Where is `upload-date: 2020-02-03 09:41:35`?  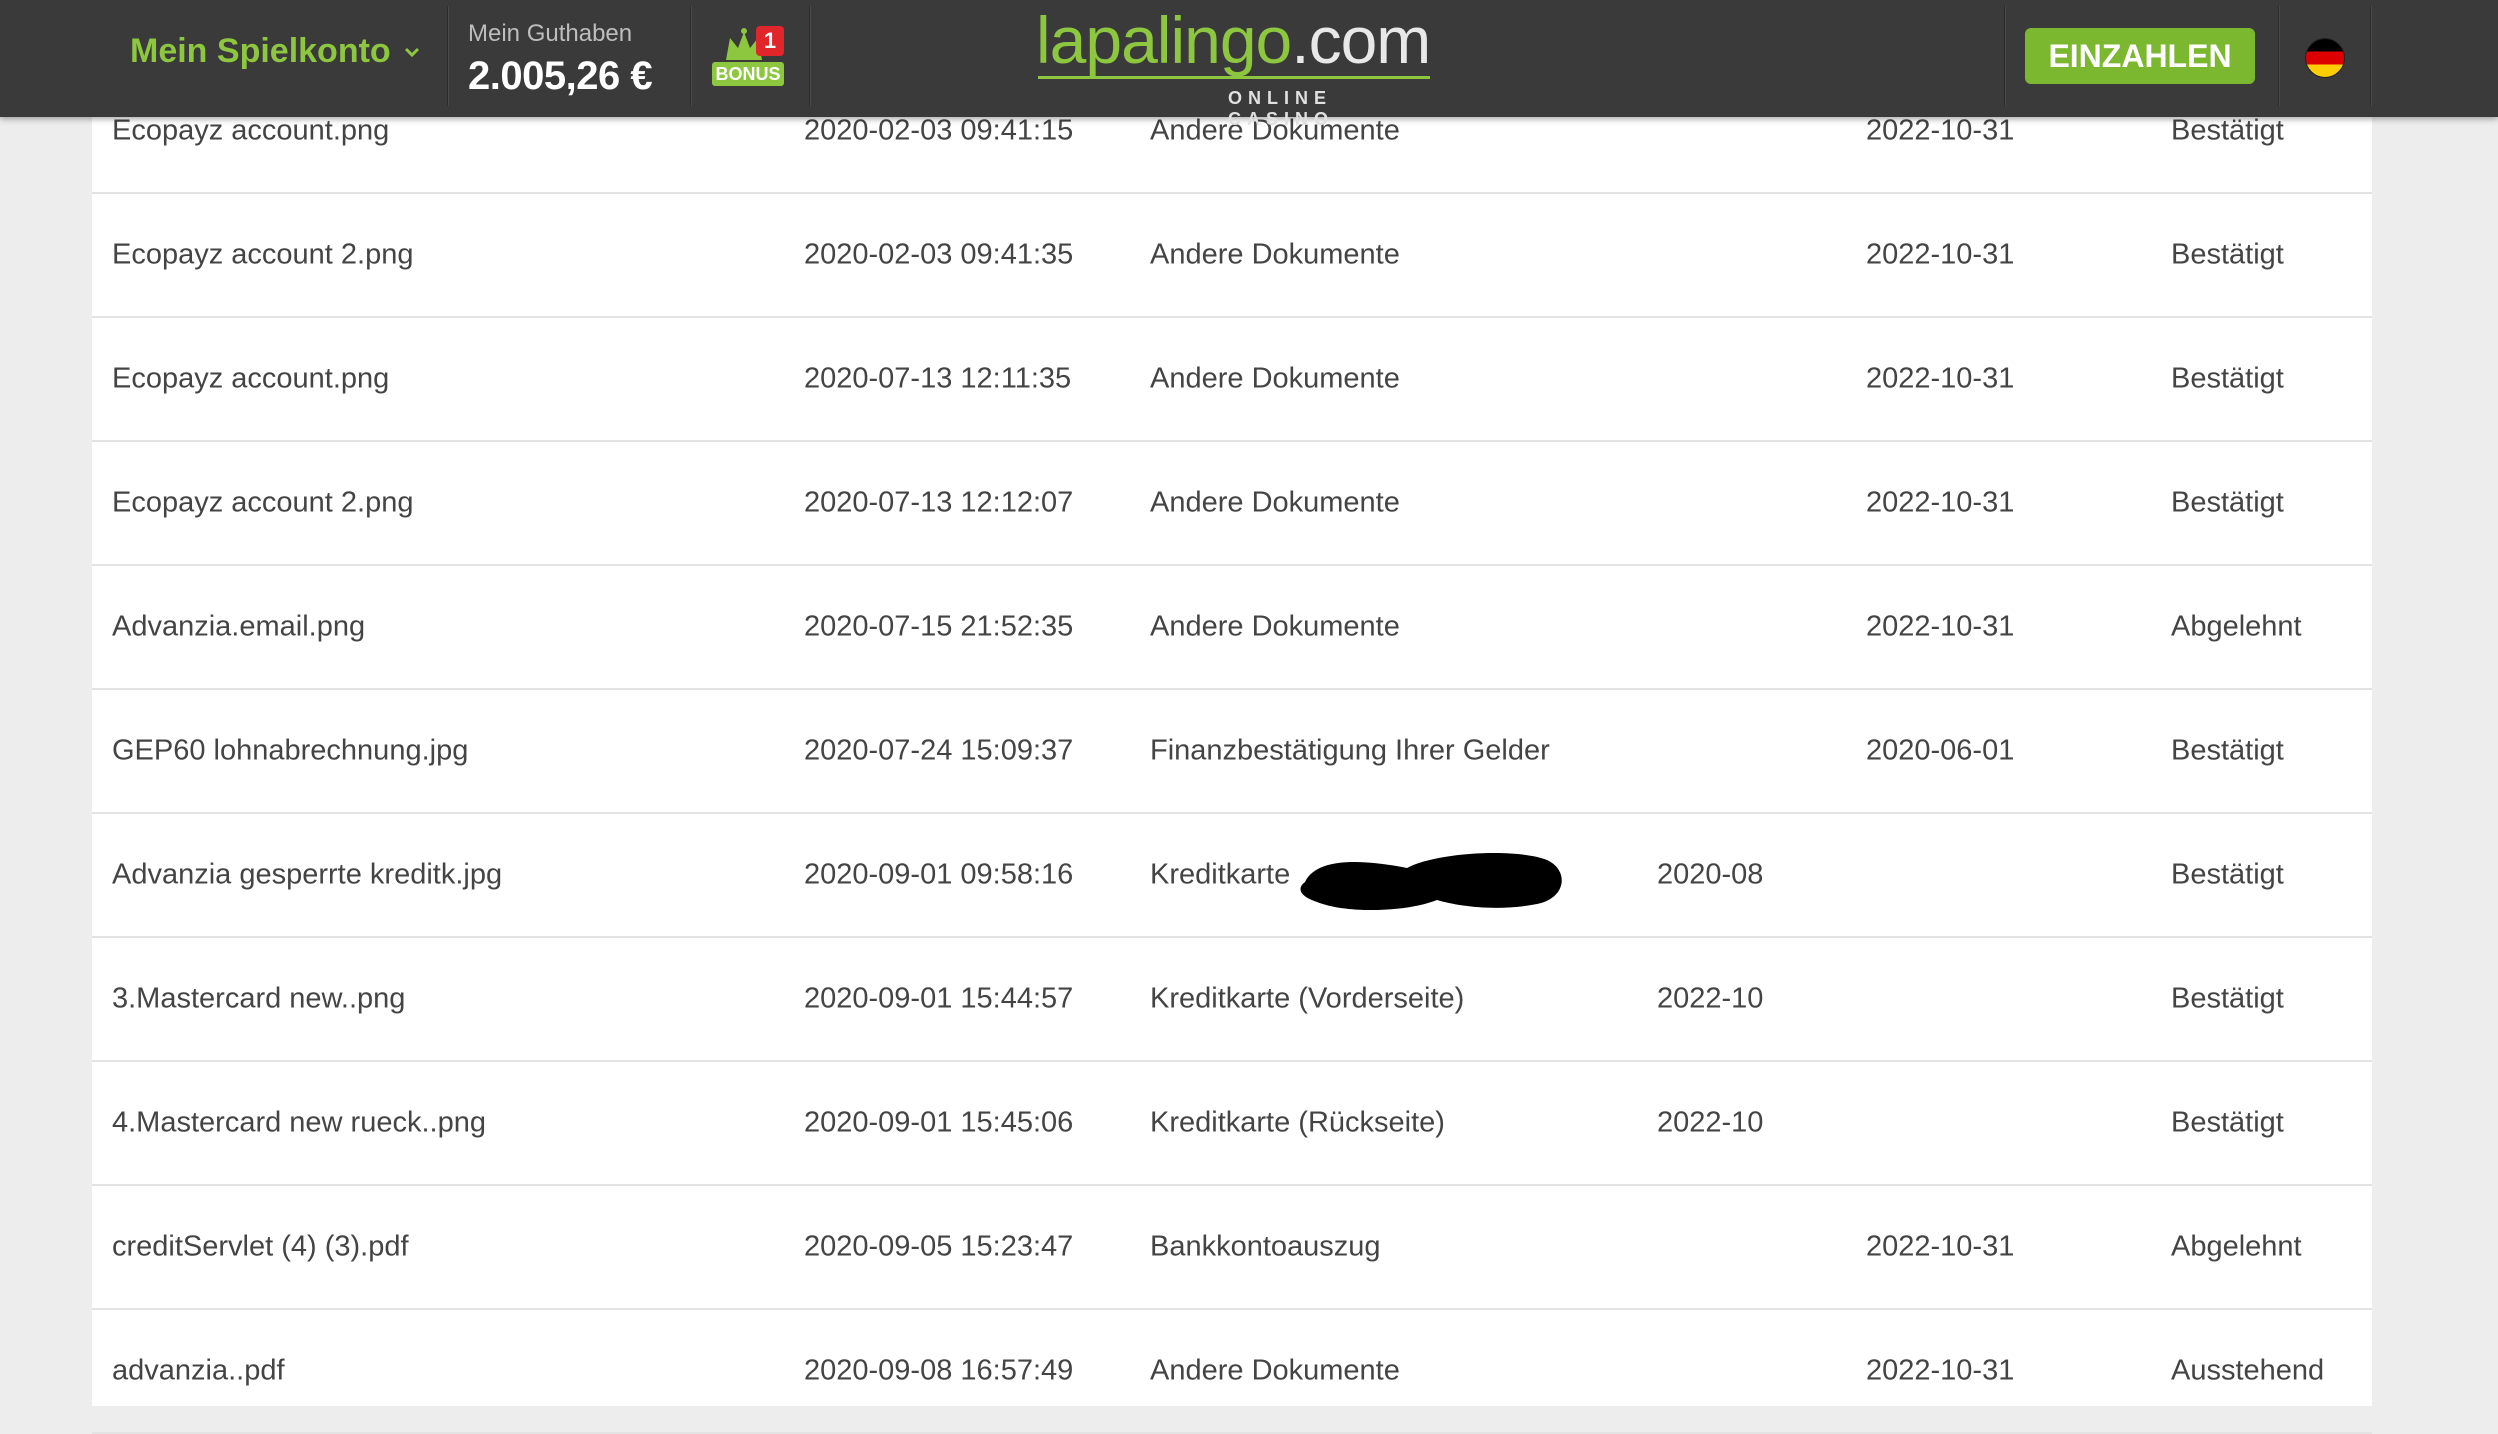 upload-date: 2020-02-03 09:41:35 is located at coordinates (939, 254).